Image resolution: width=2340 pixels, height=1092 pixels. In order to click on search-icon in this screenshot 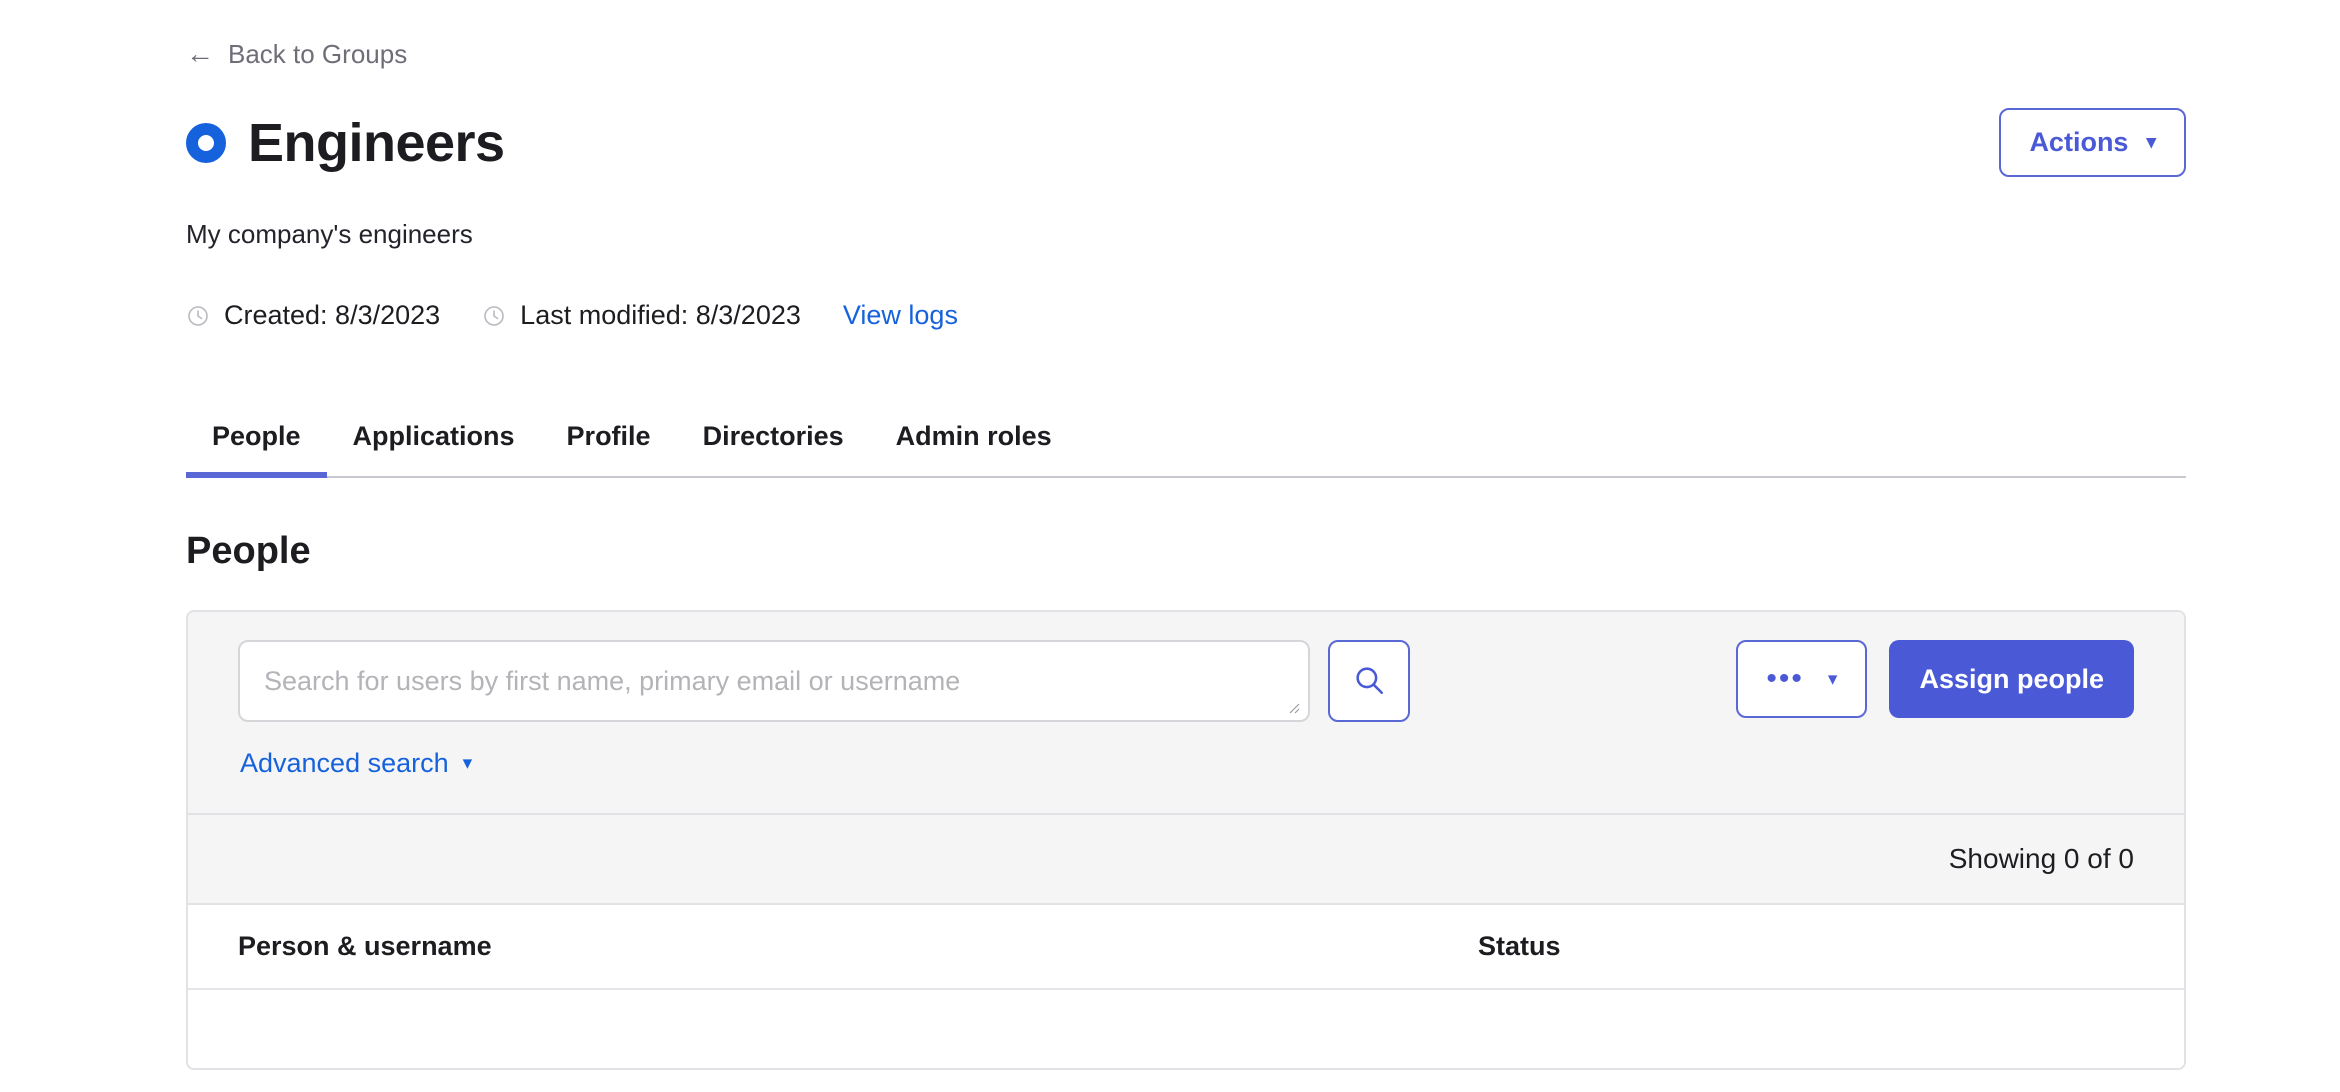, I will do `click(1369, 681)`.